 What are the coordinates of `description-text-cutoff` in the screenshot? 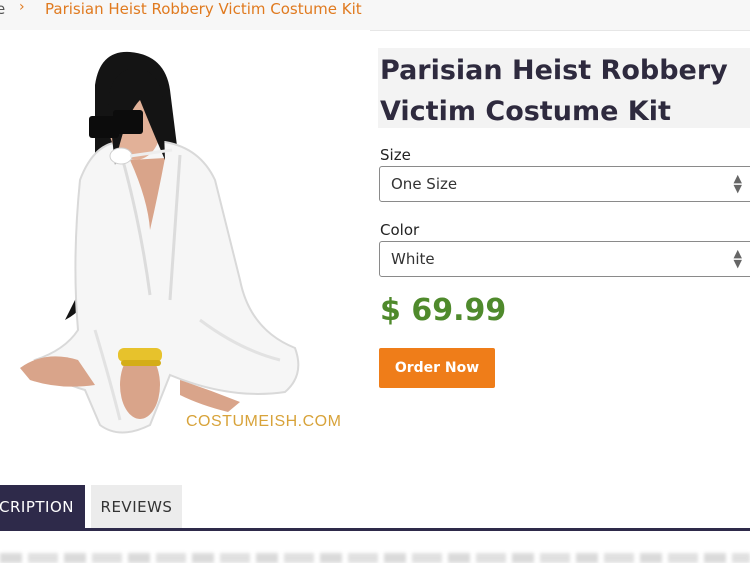 It's located at (375, 558).